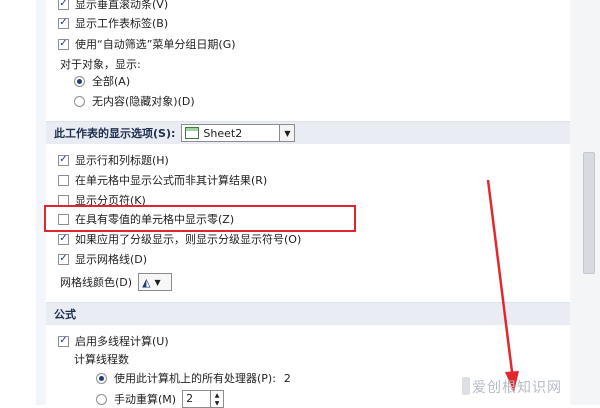  Describe the element at coordinates (500, 276) in the screenshot. I see `arrow-line` at that location.